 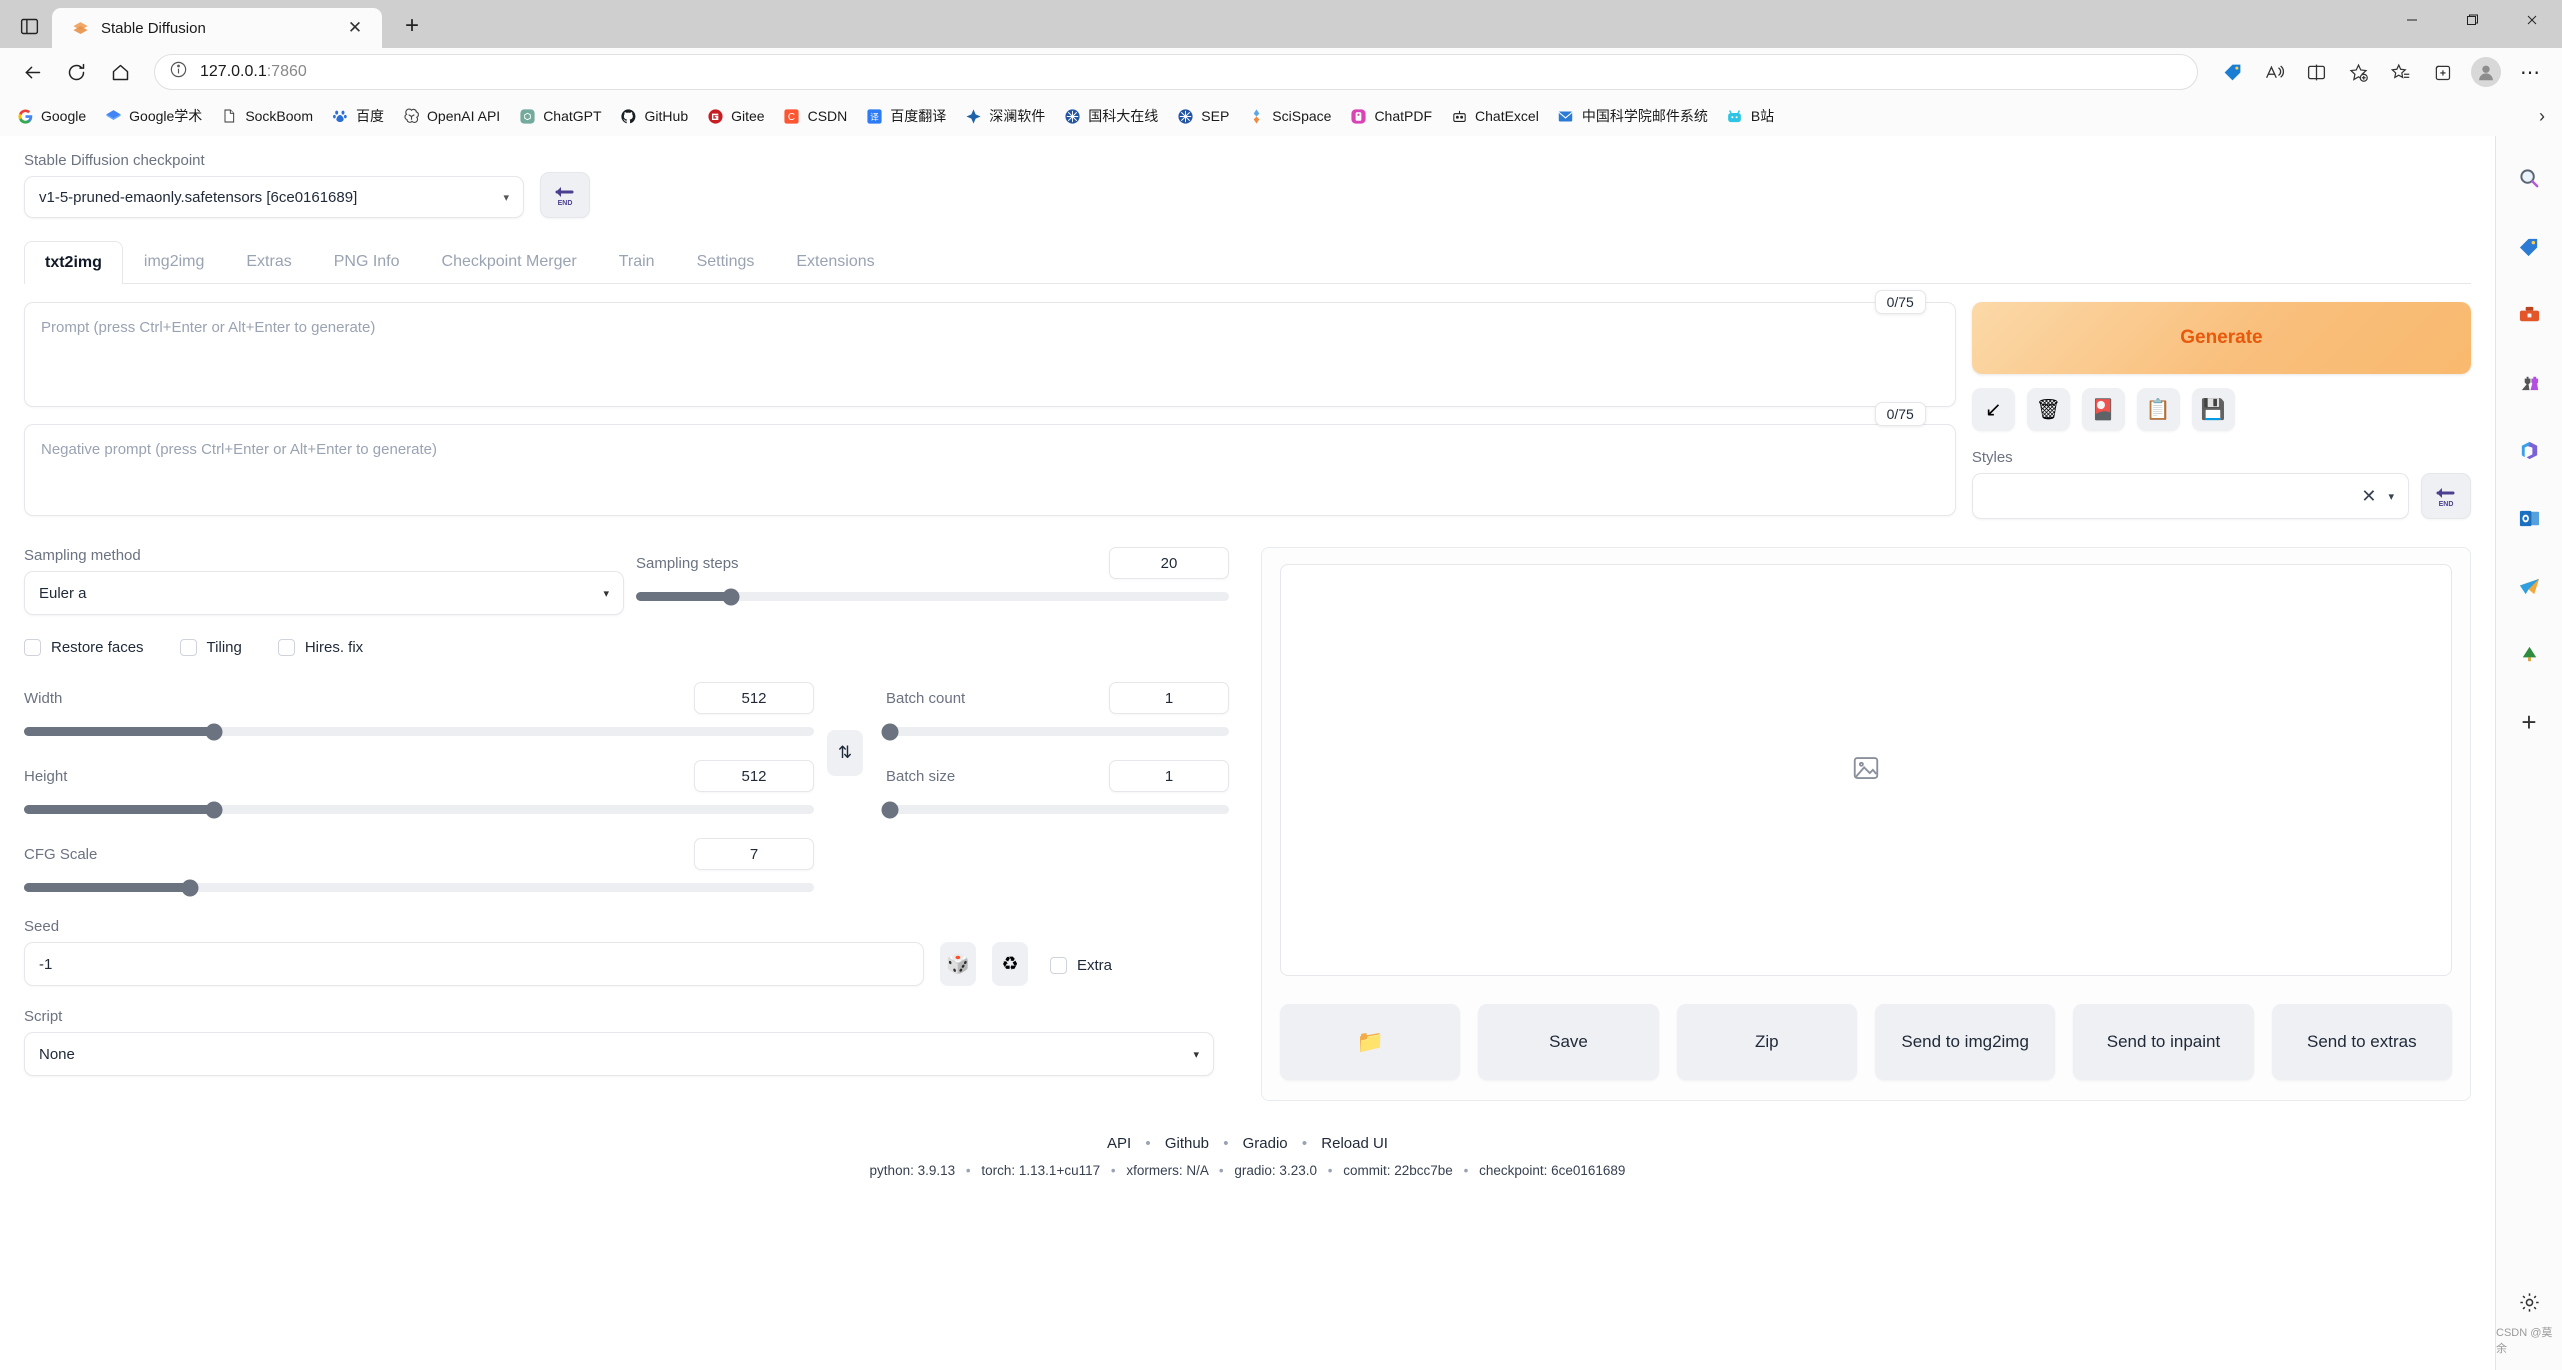 What do you see at coordinates (2542, 116) in the screenshot?
I see `bookmarks-overflow-icon: ›` at bounding box center [2542, 116].